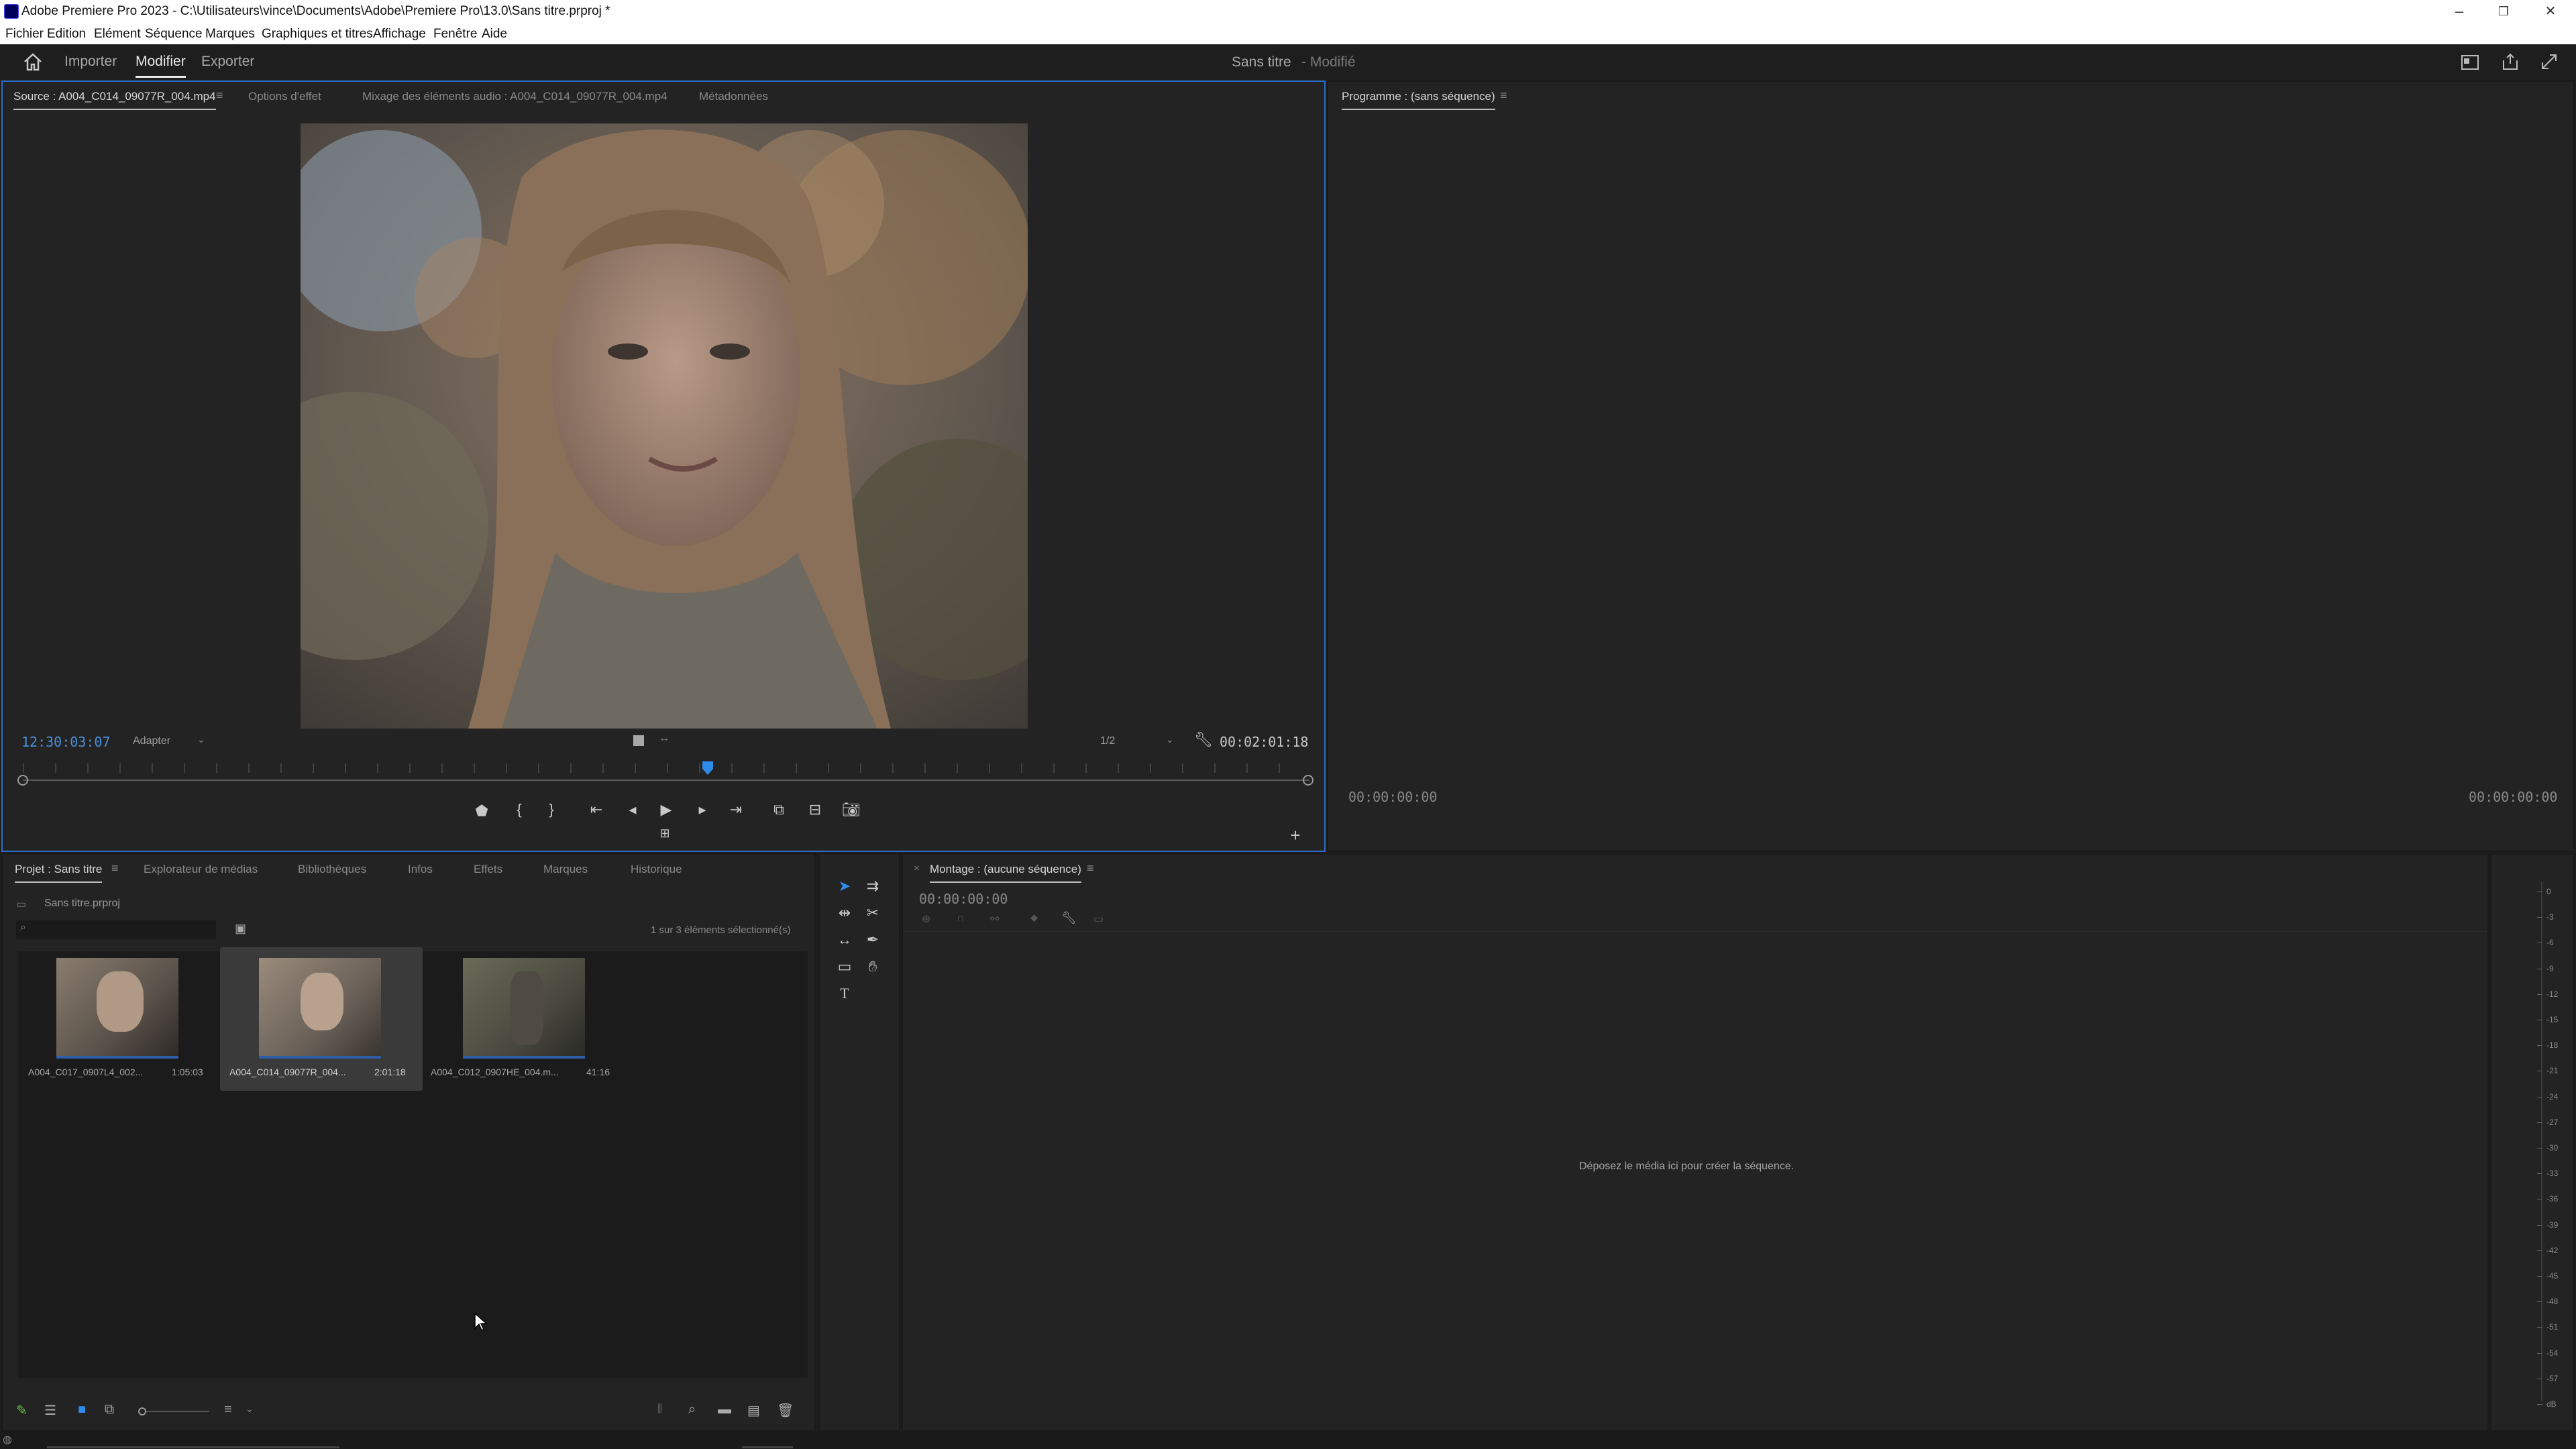 Image resolution: width=2576 pixels, height=1449 pixels. What do you see at coordinates (90, 62) in the screenshot?
I see `tab-importer: Importer` at bounding box center [90, 62].